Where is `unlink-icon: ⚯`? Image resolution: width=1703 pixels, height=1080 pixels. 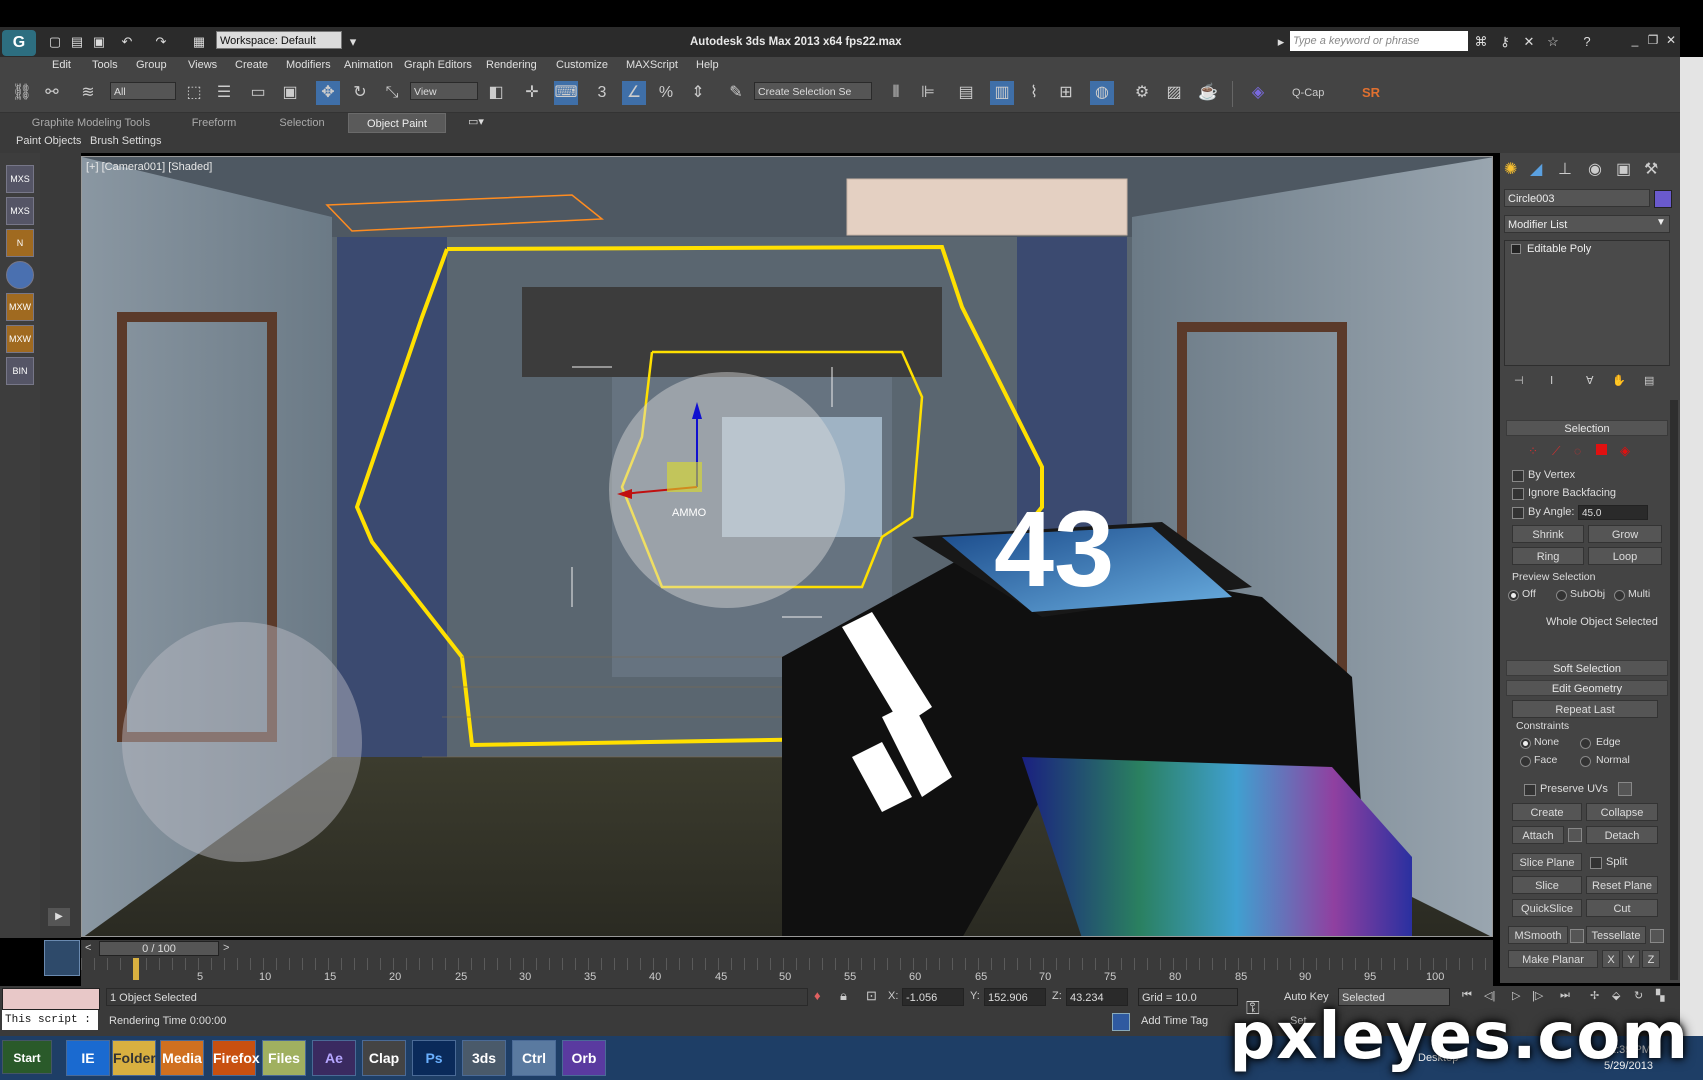
unlink-icon: ⚯ is located at coordinates (52, 93).